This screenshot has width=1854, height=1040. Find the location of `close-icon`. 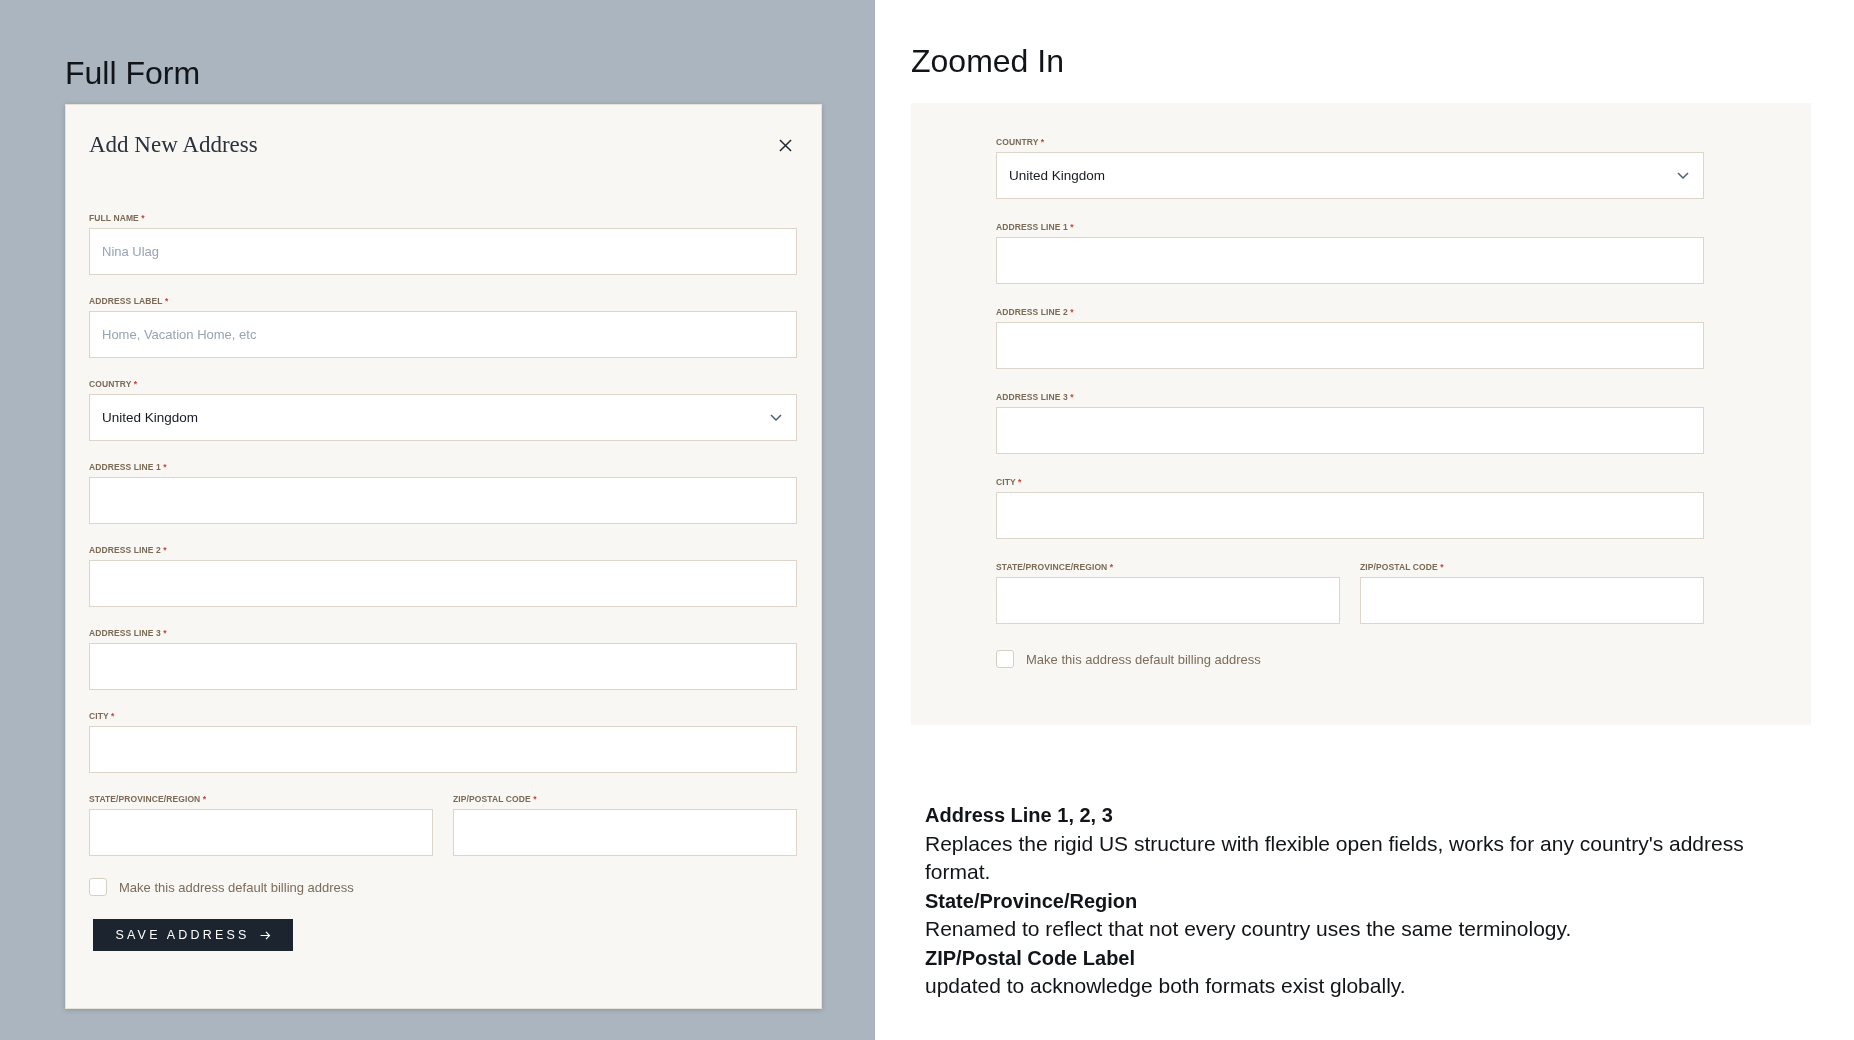

close-icon is located at coordinates (785, 145).